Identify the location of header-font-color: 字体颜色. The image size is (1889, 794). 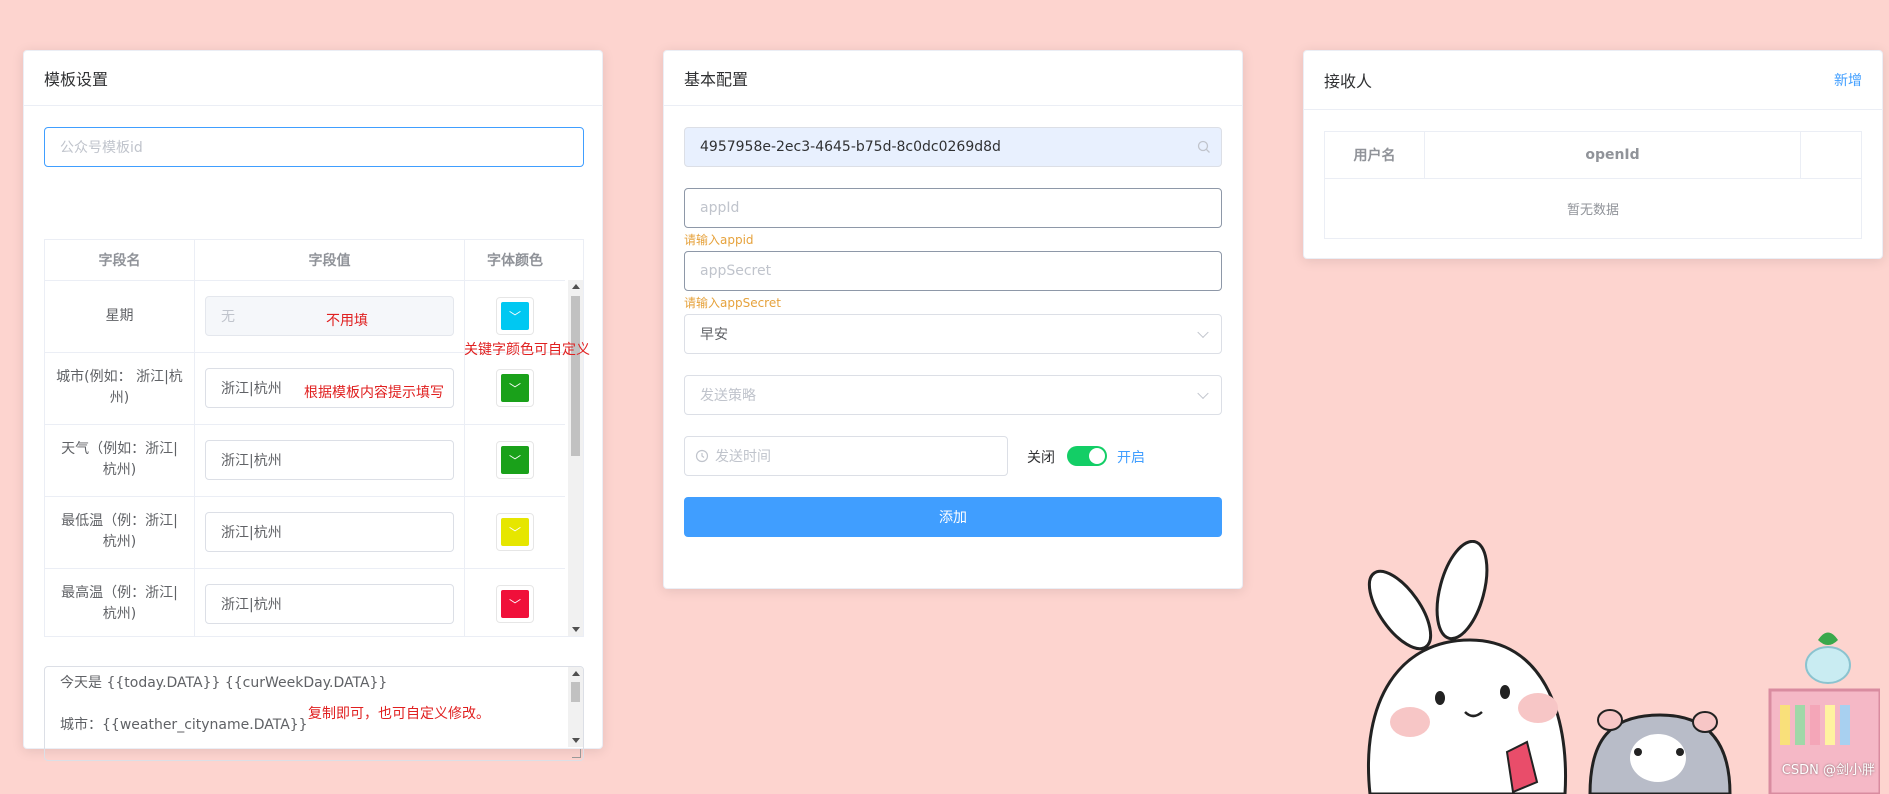
(515, 261).